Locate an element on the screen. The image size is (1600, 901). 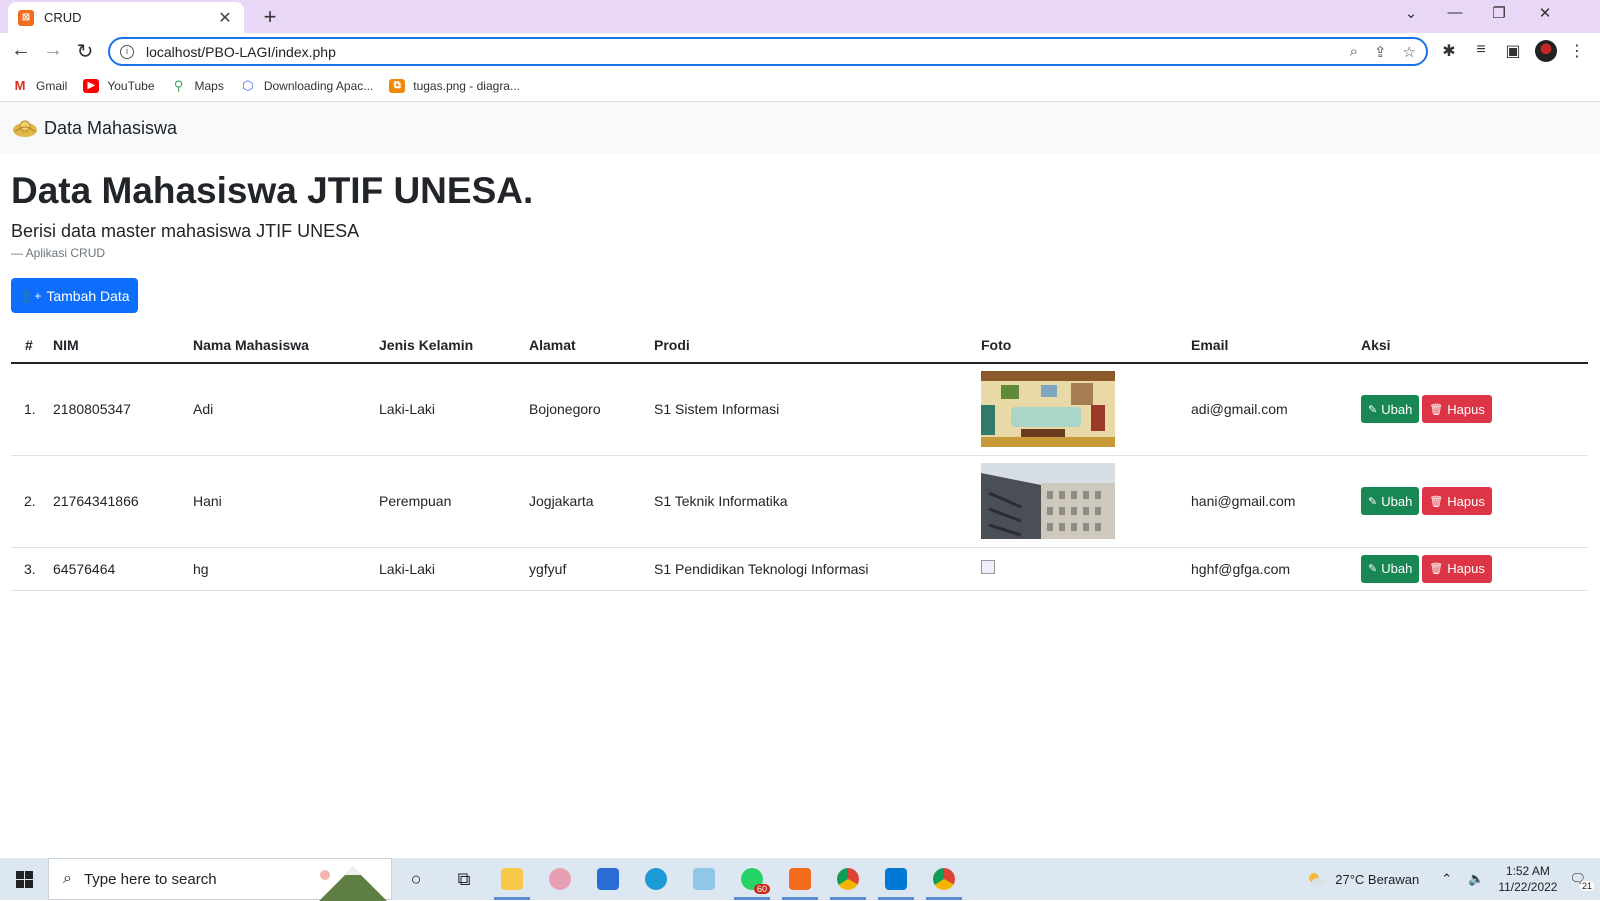
navbar-brand: Data Mahasiswa is located at coordinates (110, 128).